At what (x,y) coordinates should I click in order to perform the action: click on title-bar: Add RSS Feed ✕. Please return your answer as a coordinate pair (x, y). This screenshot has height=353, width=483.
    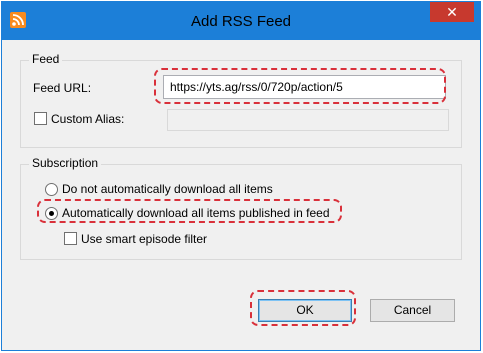
    Looking at the image, I should click on (241, 21).